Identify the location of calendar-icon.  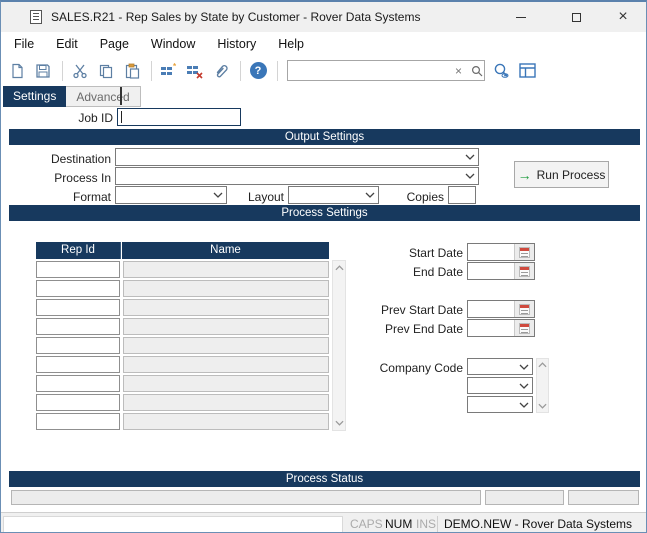
(524, 252).